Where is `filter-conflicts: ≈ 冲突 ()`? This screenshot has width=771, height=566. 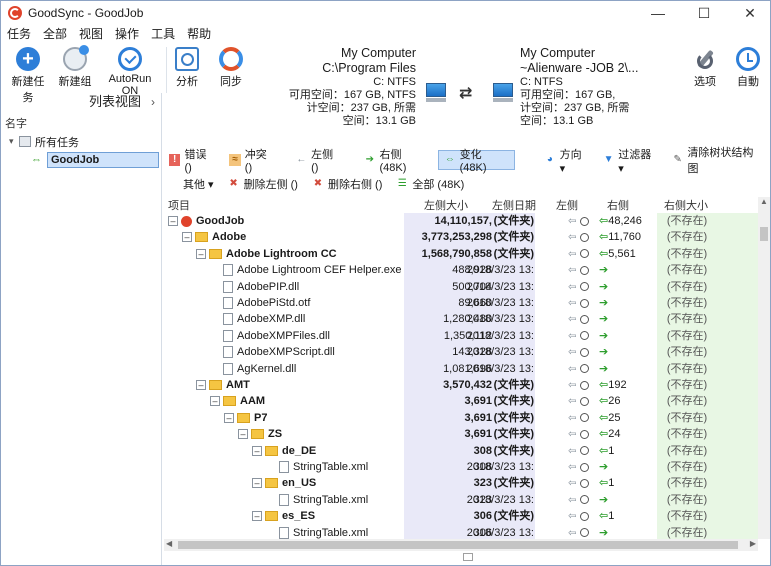 filter-conflicts: ≈ 冲突 () is located at coordinates (252, 161).